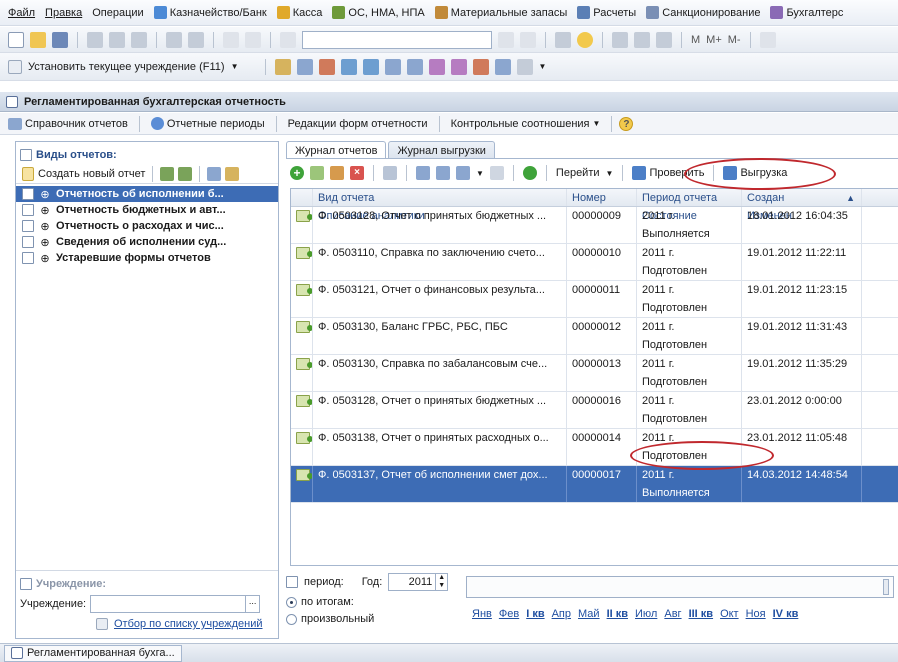 This screenshot has height=662, width=898. What do you see at coordinates (602, 197) in the screenshot?
I see `col-number: Номер` at bounding box center [602, 197].